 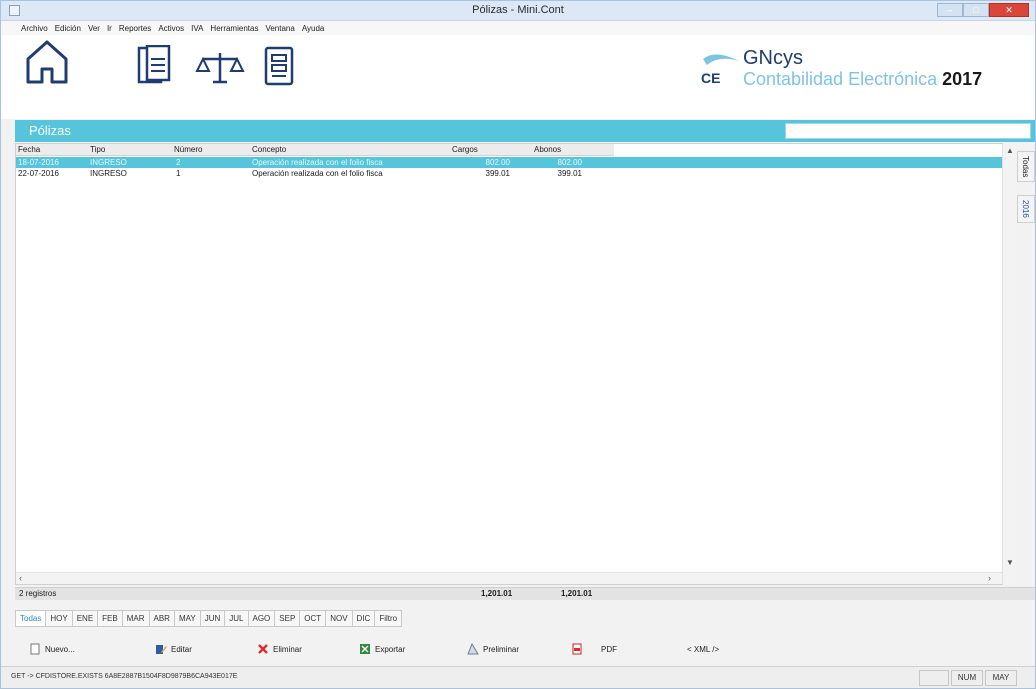 What do you see at coordinates (109, 28) in the screenshot?
I see `menu-ir: Ir` at bounding box center [109, 28].